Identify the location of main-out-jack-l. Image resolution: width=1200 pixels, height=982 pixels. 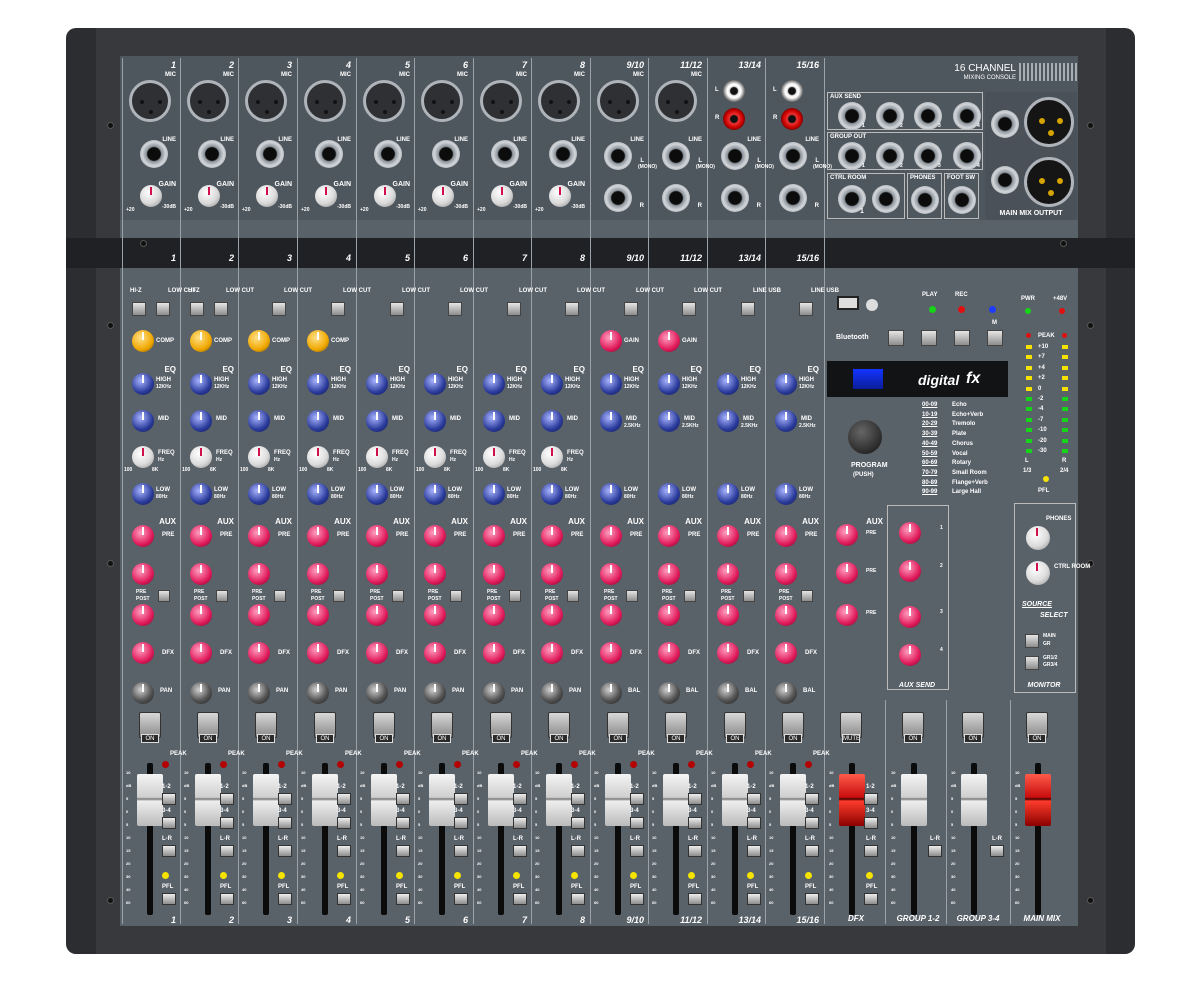
(1005, 124).